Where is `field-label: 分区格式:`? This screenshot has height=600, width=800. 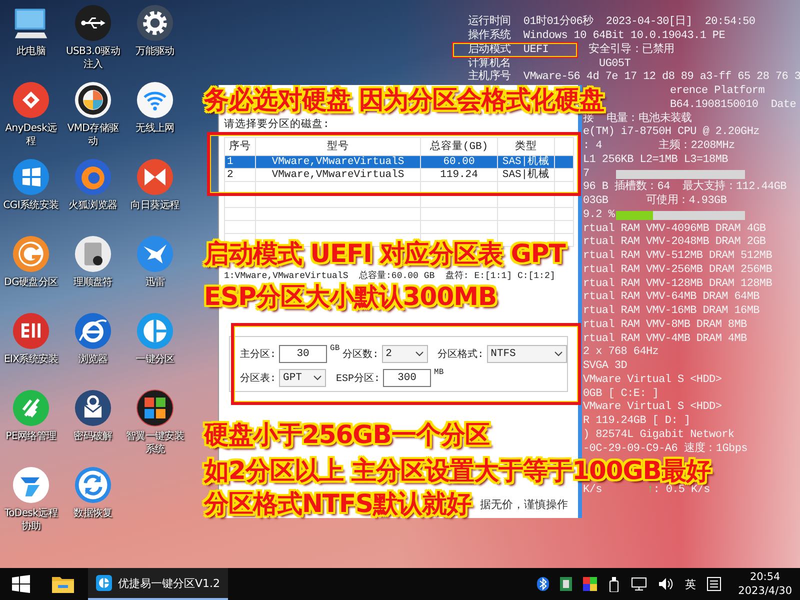 field-label: 分区格式: is located at coordinates (461, 354).